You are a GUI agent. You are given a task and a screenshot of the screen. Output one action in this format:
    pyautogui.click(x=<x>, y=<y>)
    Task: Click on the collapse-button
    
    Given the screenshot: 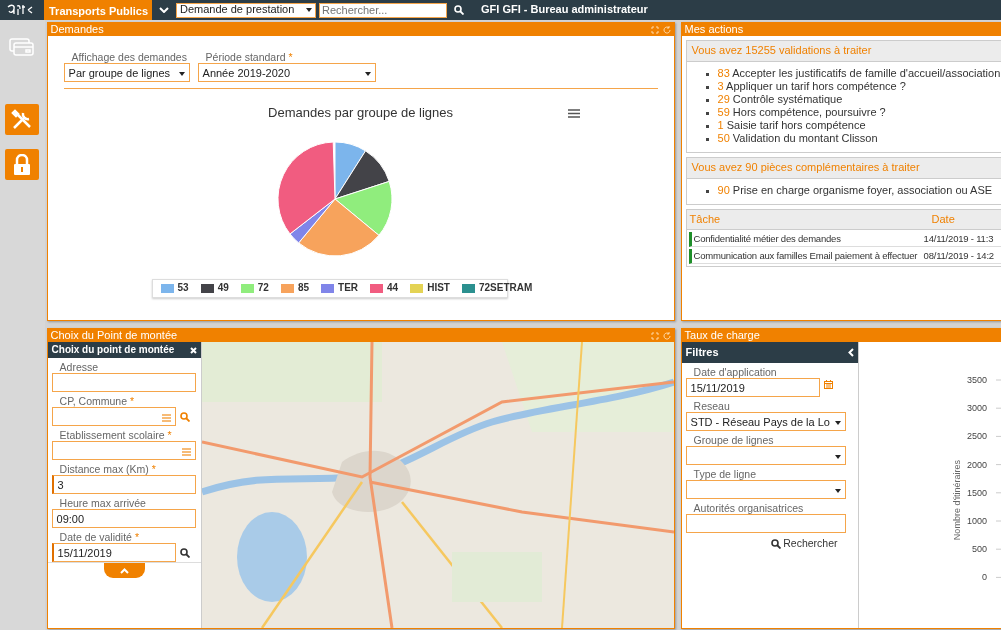 What is the action you would take?
    pyautogui.click(x=124, y=570)
    